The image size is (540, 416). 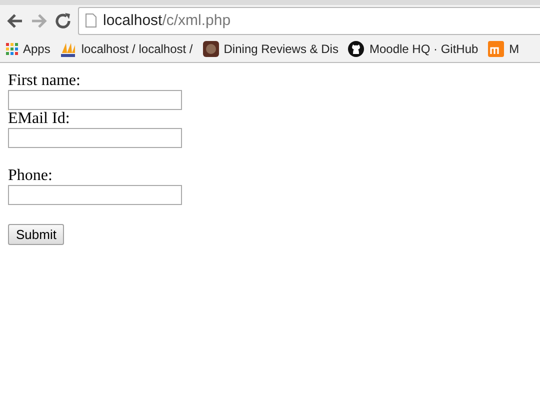 What do you see at coordinates (63, 21) in the screenshot?
I see `reload-icon` at bounding box center [63, 21].